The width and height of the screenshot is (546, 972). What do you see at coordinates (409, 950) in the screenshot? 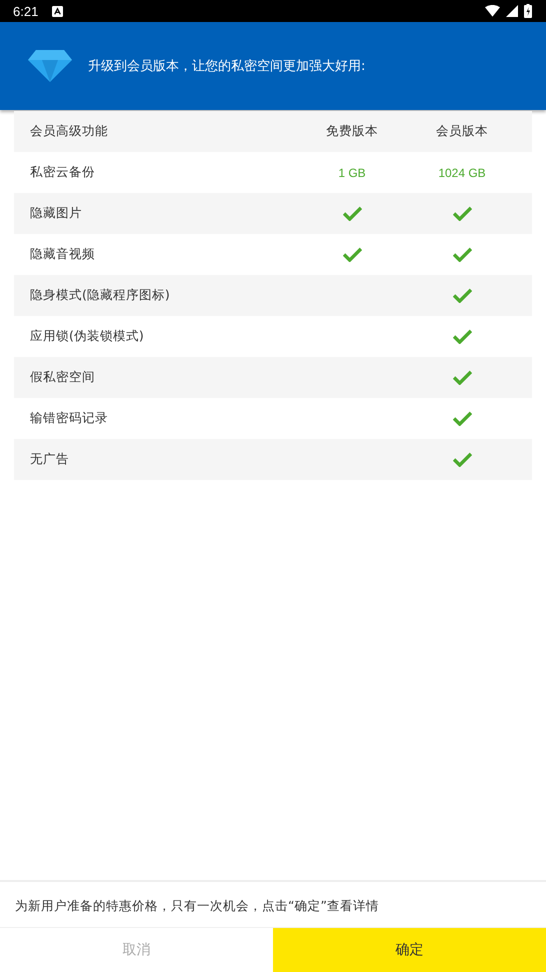
I see `confirm-button: 确定` at bounding box center [409, 950].